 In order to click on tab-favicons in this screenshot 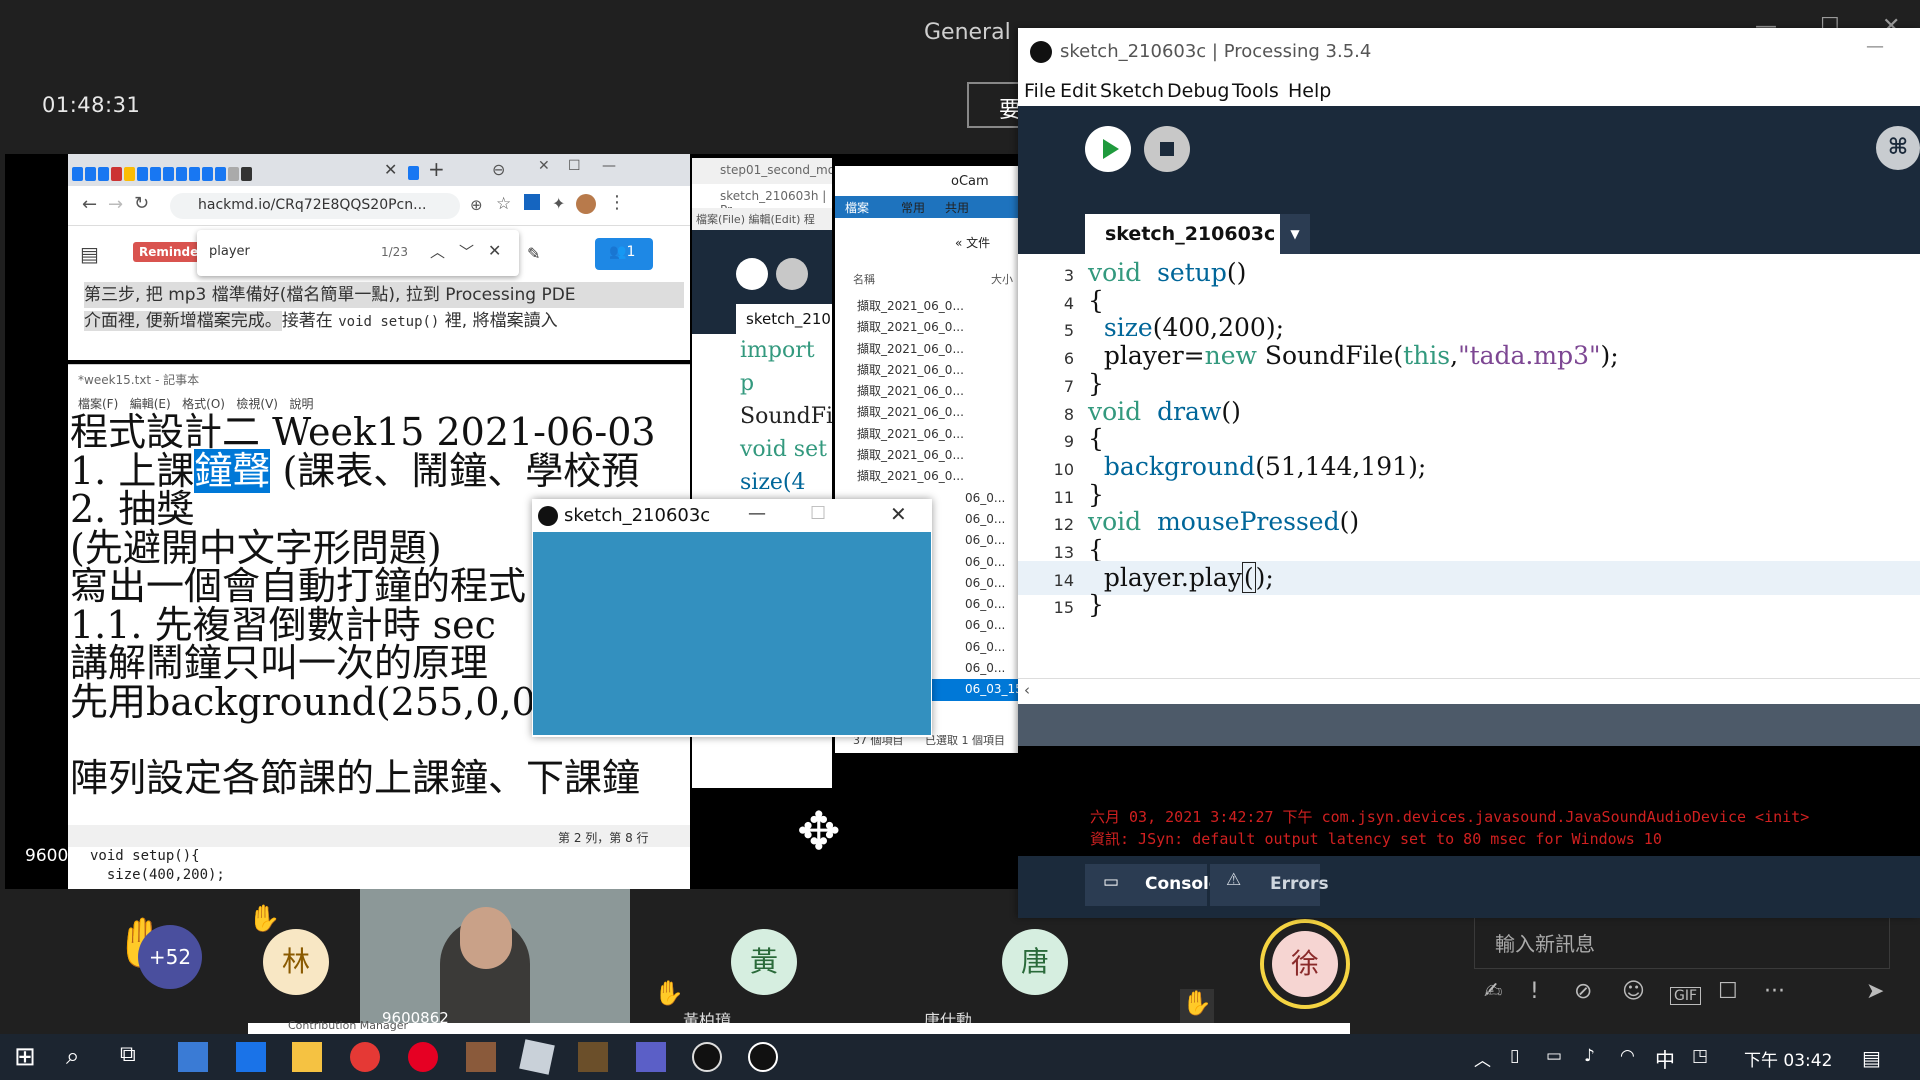, I will do `click(163, 172)`.